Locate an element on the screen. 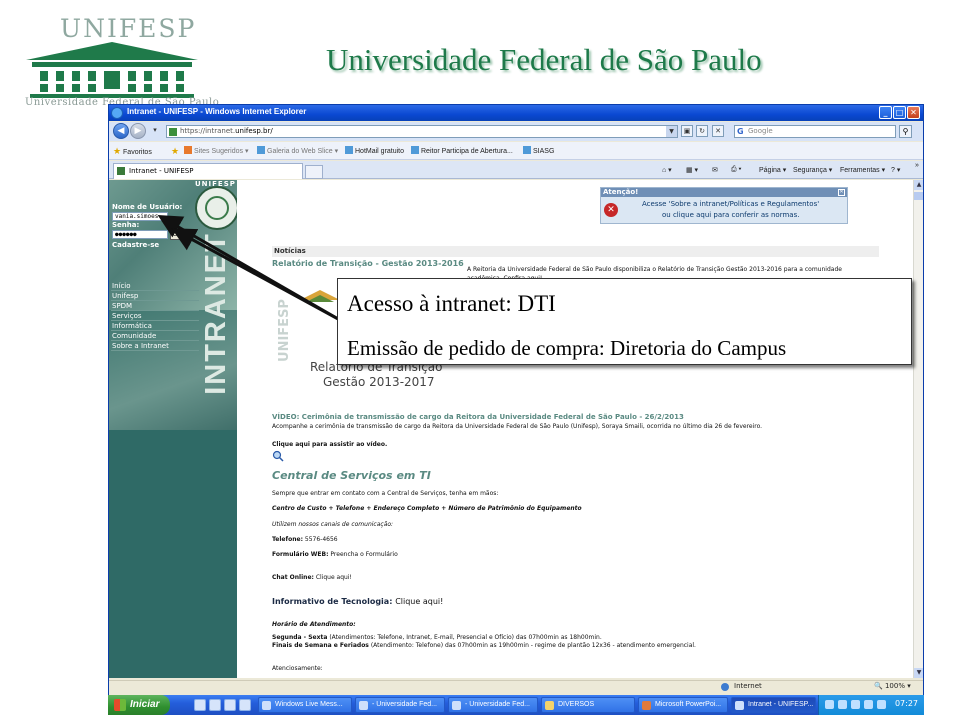 Image resolution: width=960 pixels, height=715 pixels. address-bar: https://intranet.unifesp.br/ ▼ is located at coordinates (422, 131).